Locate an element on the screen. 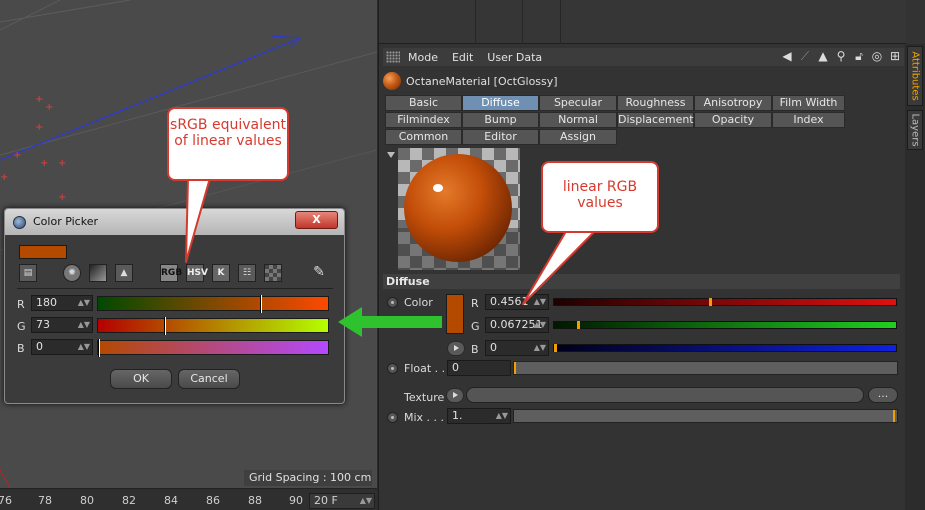 The height and width of the screenshot is (510, 925). color-picker-title: Color Picker is located at coordinates (65, 221).